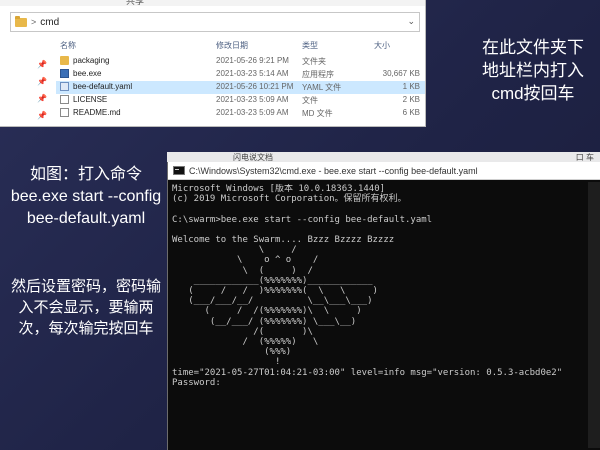  What do you see at coordinates (103, 86) in the screenshot?
I see `file-name: bee-default.yaml` at bounding box center [103, 86].